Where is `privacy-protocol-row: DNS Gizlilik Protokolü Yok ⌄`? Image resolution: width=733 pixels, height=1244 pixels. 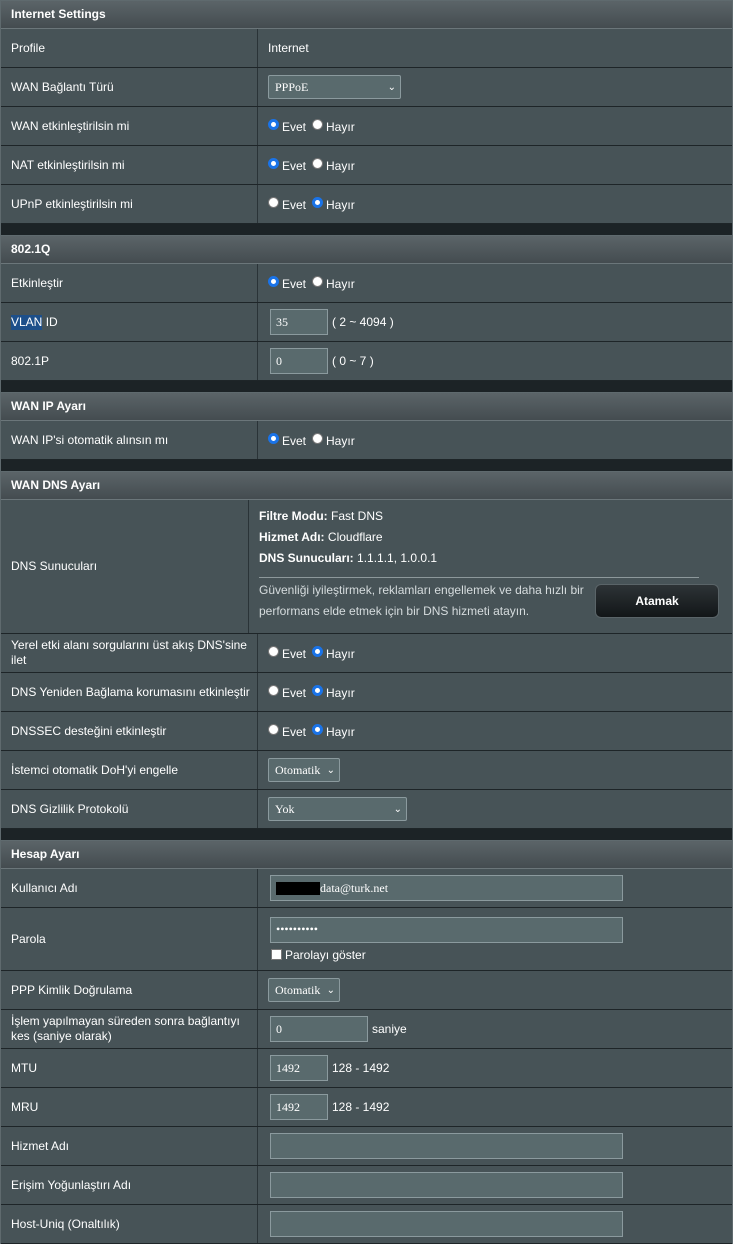 privacy-protocol-row: DNS Gizlilik Protokolü Yok ⌄ is located at coordinates (366, 809).